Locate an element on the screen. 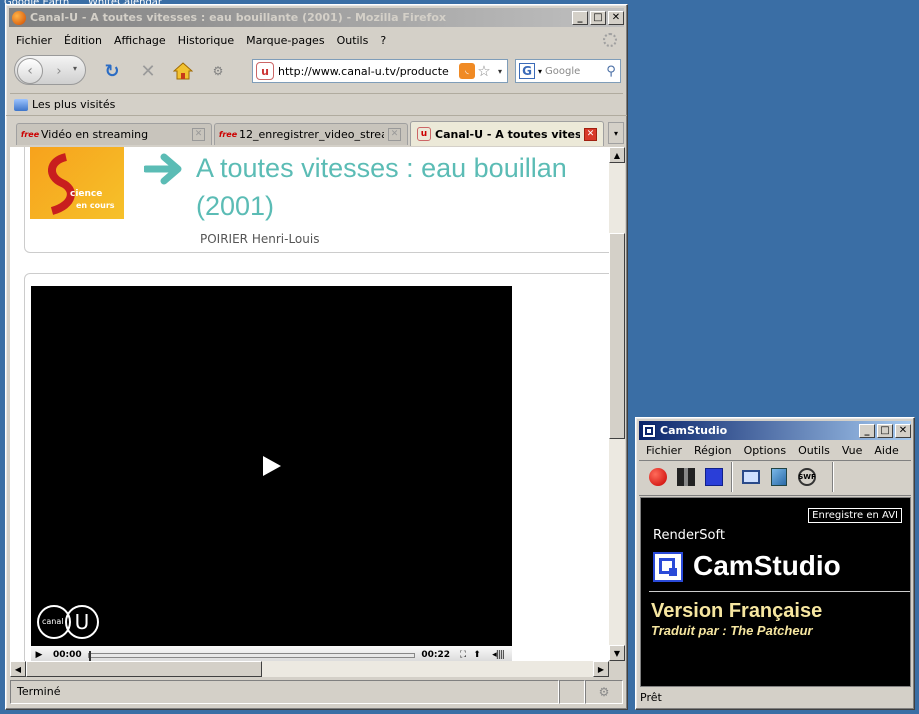 Image resolution: width=919 pixels, height=714 pixels. seek-bar is located at coordinates (251, 655).